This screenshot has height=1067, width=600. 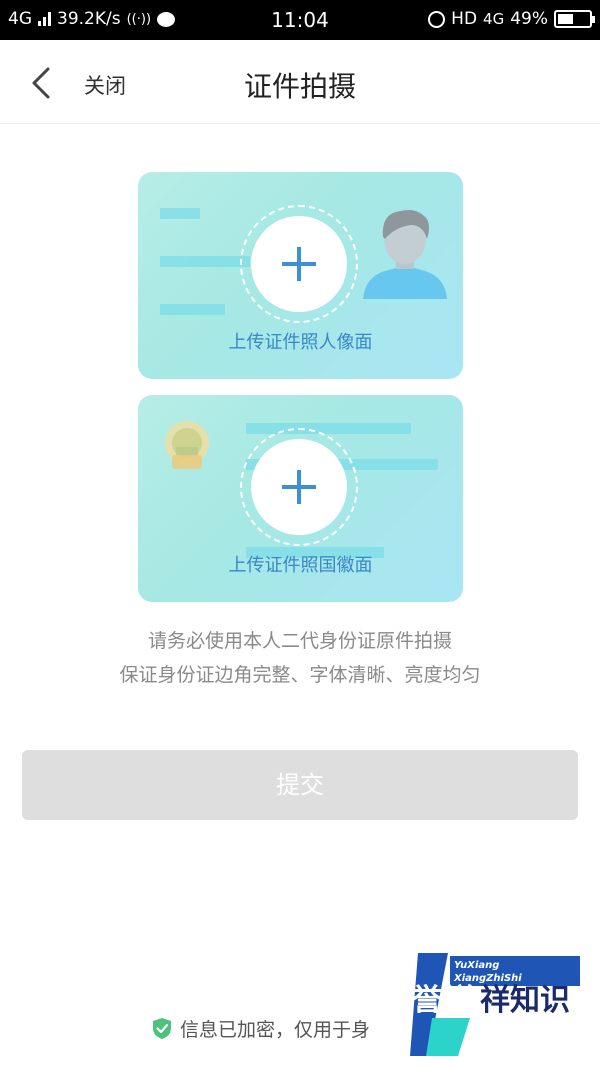 What do you see at coordinates (187, 445) in the screenshot?
I see `national-emblem-icon` at bounding box center [187, 445].